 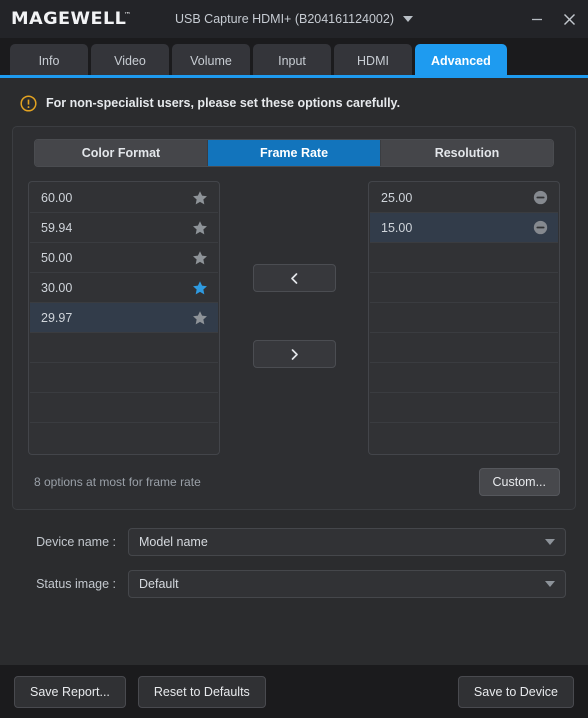 What do you see at coordinates (553, 19) in the screenshot?
I see `window-controls` at bounding box center [553, 19].